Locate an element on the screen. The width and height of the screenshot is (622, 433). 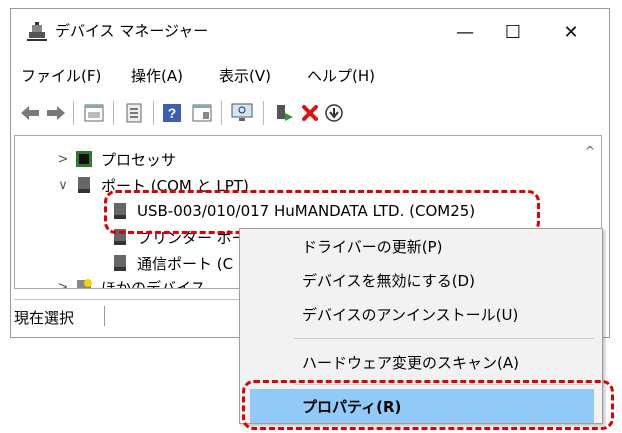
minimize-button: — is located at coordinates (465, 32).